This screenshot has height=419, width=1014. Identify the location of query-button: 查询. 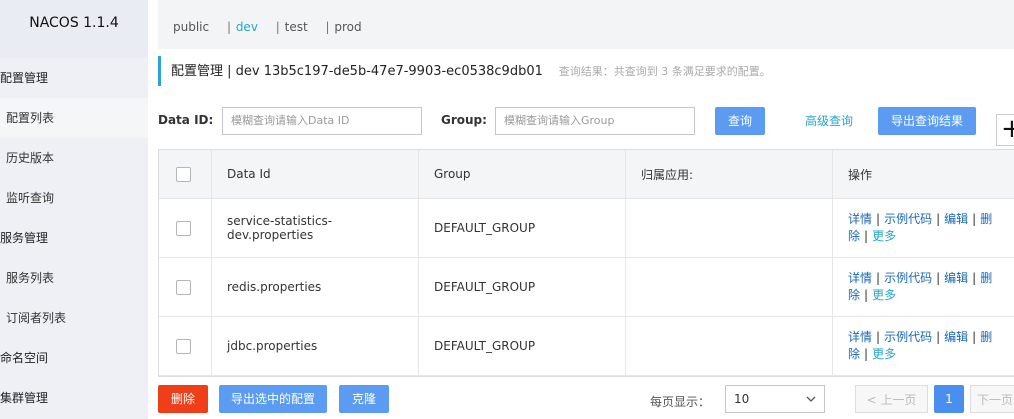
(740, 121).